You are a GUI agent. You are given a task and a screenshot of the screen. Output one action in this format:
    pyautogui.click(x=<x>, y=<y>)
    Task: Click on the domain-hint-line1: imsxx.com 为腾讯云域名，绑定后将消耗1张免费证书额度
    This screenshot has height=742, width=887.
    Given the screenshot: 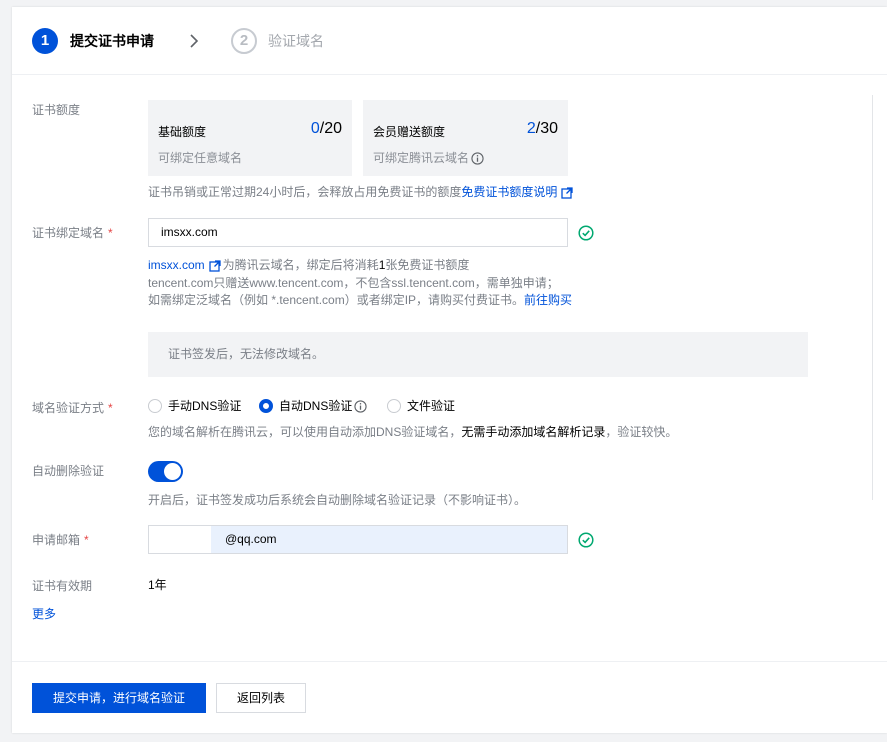 What is the action you would take?
    pyautogui.click(x=308, y=265)
    